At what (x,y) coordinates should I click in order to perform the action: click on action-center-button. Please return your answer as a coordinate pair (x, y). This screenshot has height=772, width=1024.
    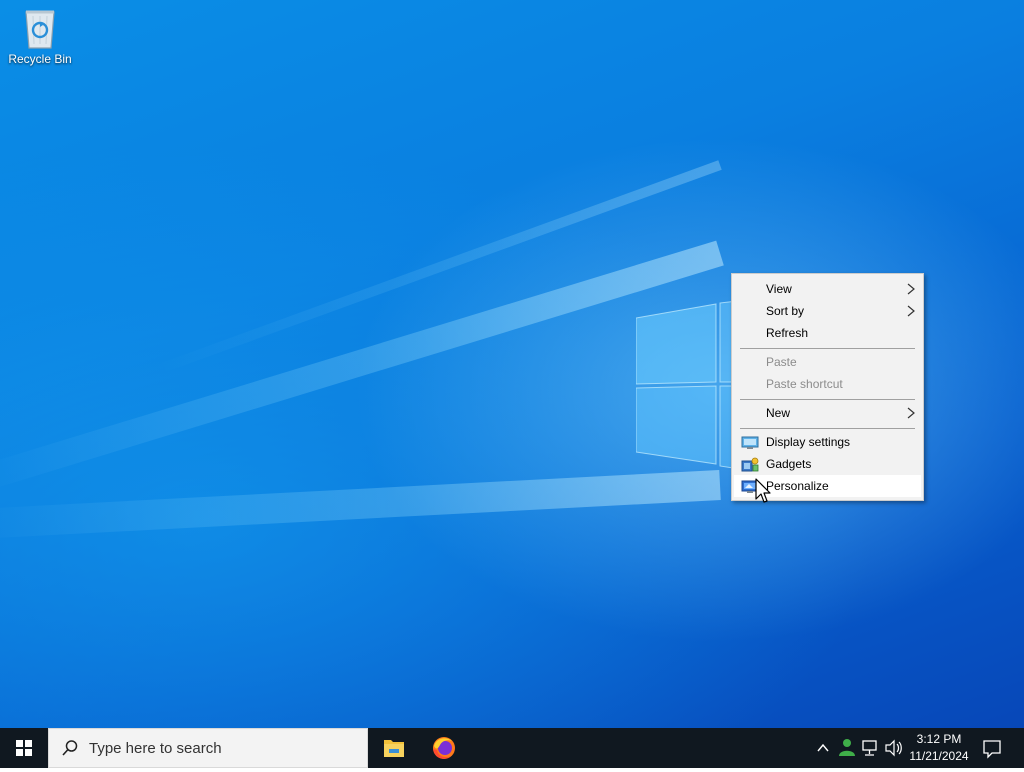
    Looking at the image, I should click on (992, 748).